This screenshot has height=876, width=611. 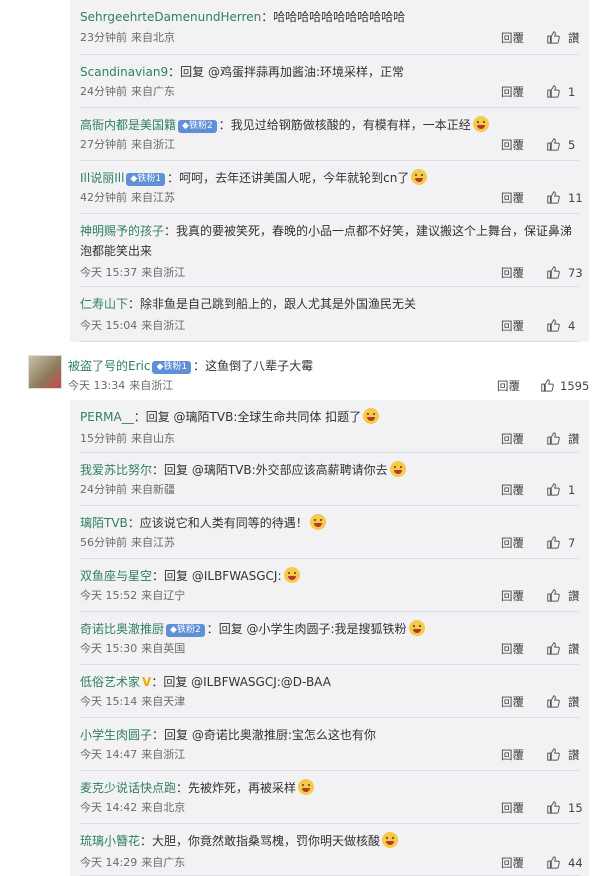 I want to click on reply-username: 小学生肉圆子, so click(x=116, y=735).